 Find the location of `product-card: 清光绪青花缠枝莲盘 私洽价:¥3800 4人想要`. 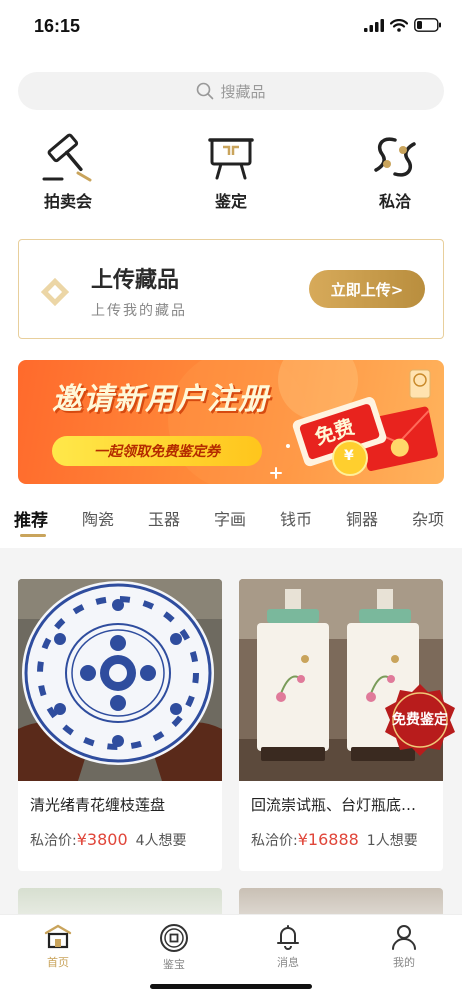

product-card: 清光绪青花缠枝莲盘 私洽价:¥3800 4人想要 is located at coordinates (120, 725).